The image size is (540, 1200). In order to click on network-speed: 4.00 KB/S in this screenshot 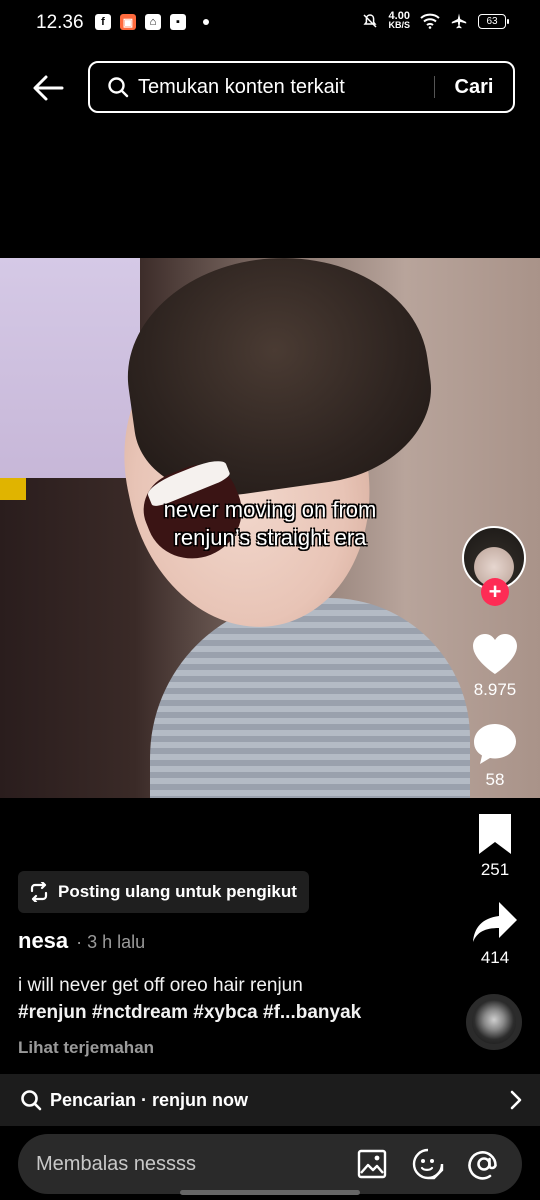, I will do `click(399, 20)`.